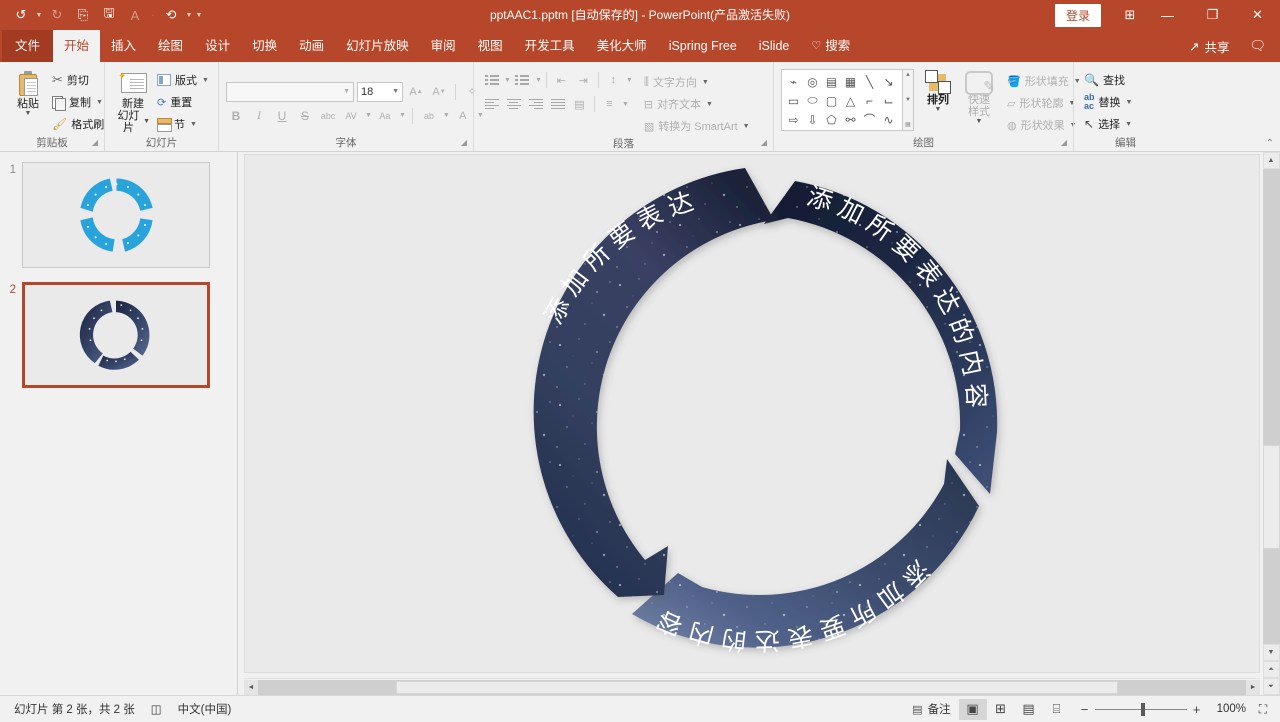  What do you see at coordinates (888, 100) in the screenshot?
I see `shape-item-11: ⌙` at bounding box center [888, 100].